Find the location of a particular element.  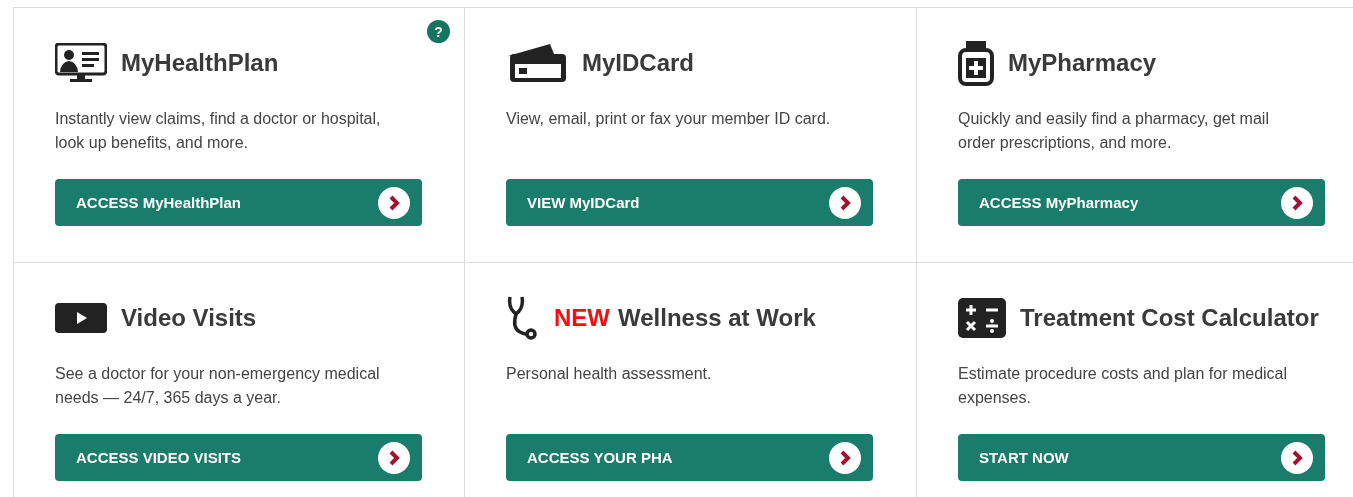

calculator-icon is located at coordinates (982, 318).